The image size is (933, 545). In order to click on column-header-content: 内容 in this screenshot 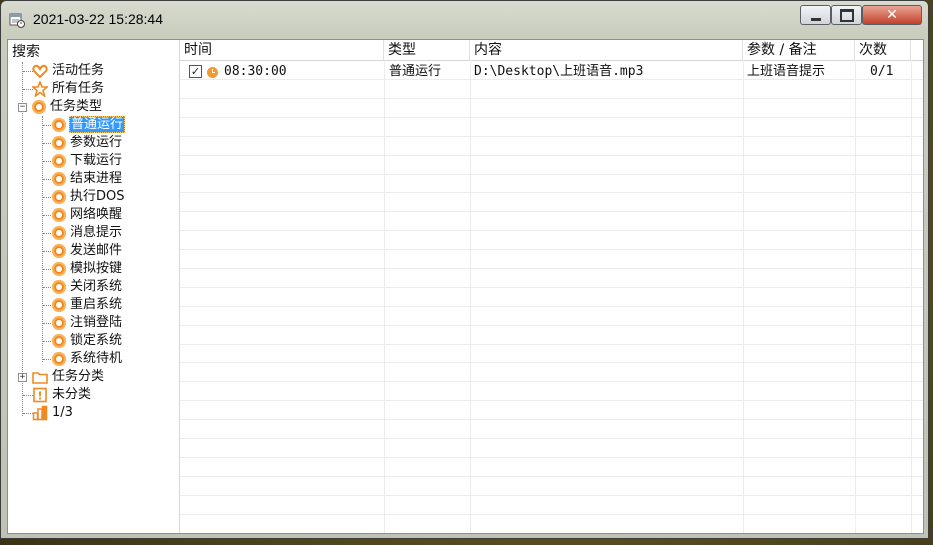, I will do `click(606, 50)`.